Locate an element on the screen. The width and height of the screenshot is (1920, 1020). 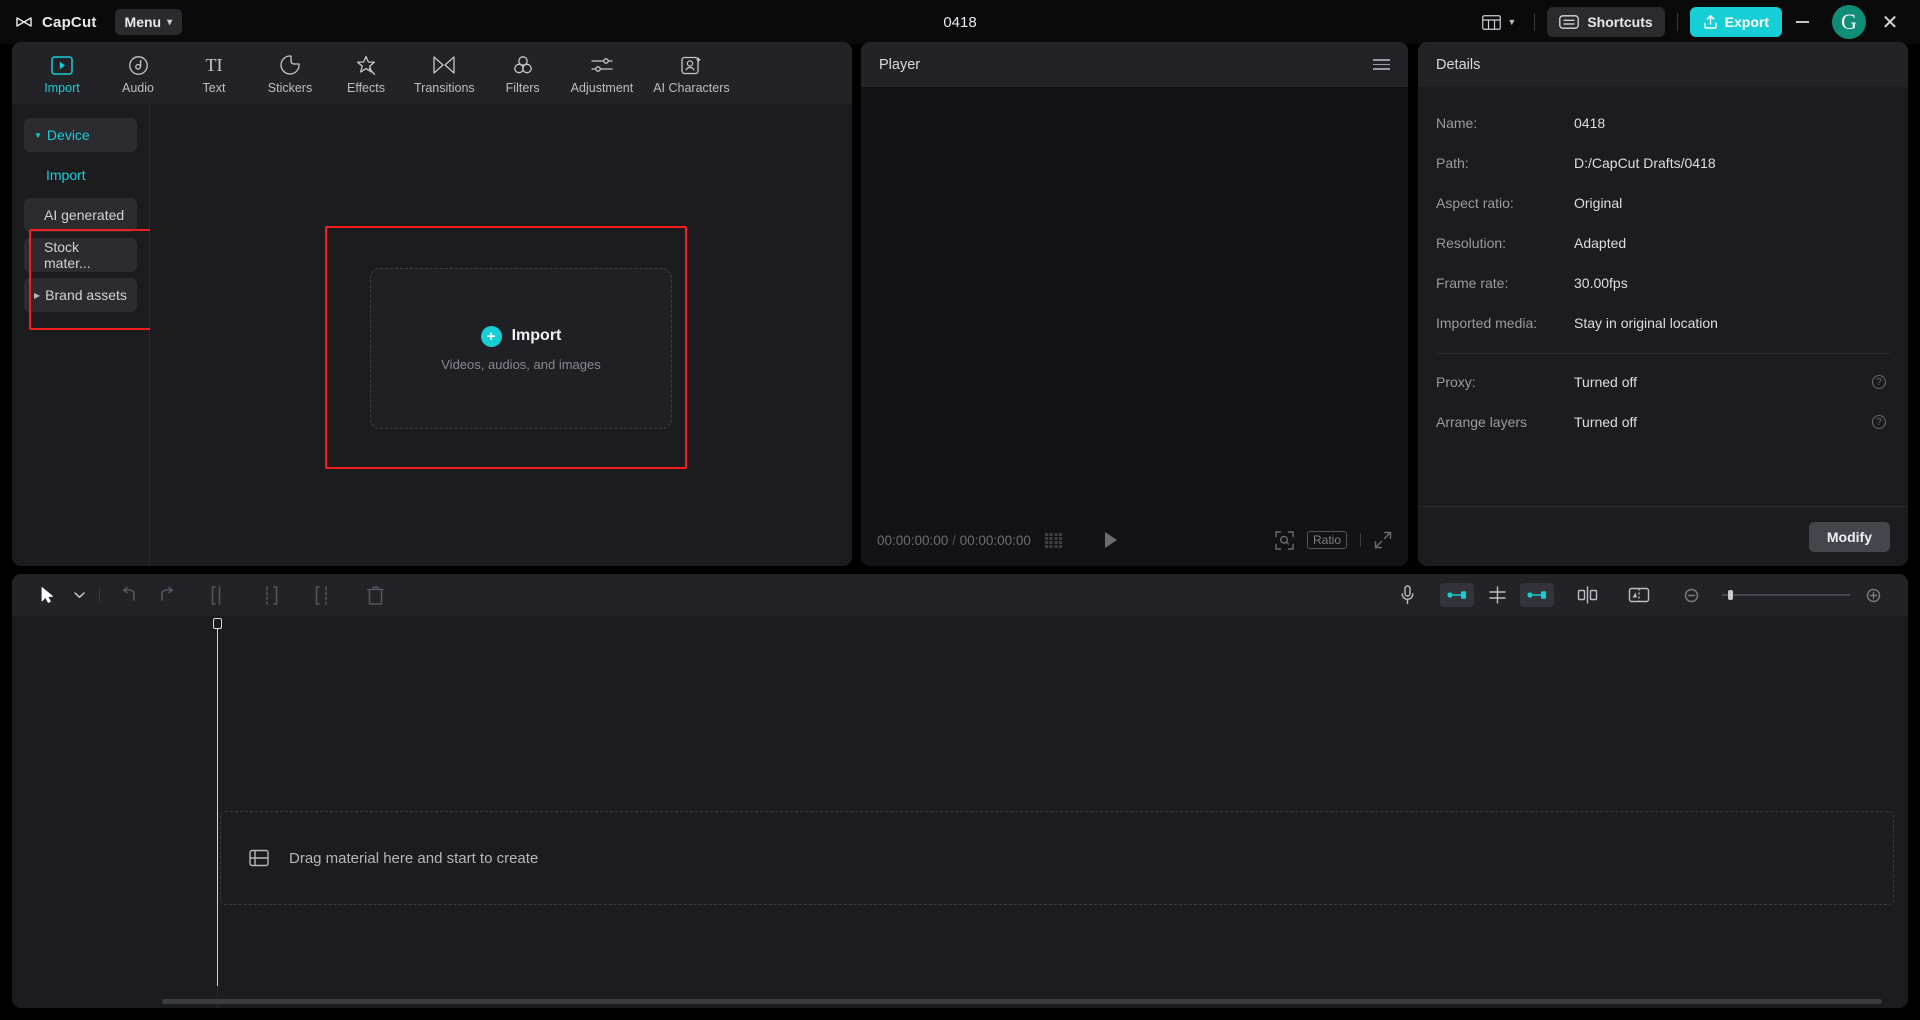
hamburger-icon is located at coordinates (1381, 64).